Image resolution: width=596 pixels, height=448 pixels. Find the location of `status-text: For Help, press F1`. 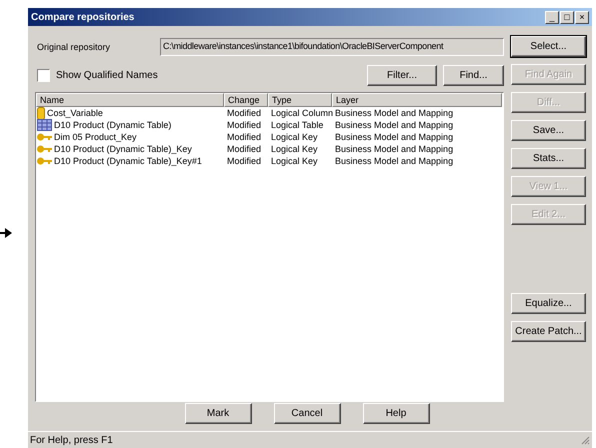

status-text: For Help, press F1 is located at coordinates (71, 440).